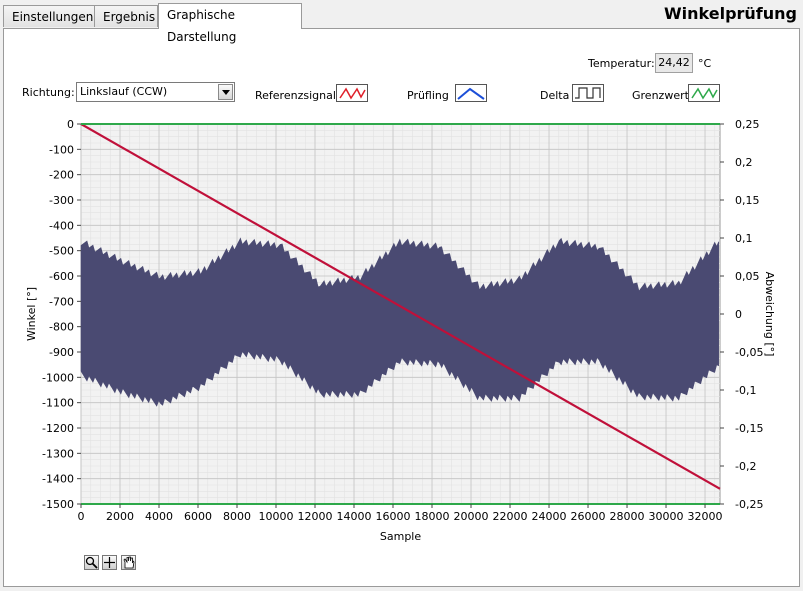 The image size is (803, 591). Describe the element at coordinates (549, 516) in the screenshot. I see `x-tick-label: 24000` at that location.